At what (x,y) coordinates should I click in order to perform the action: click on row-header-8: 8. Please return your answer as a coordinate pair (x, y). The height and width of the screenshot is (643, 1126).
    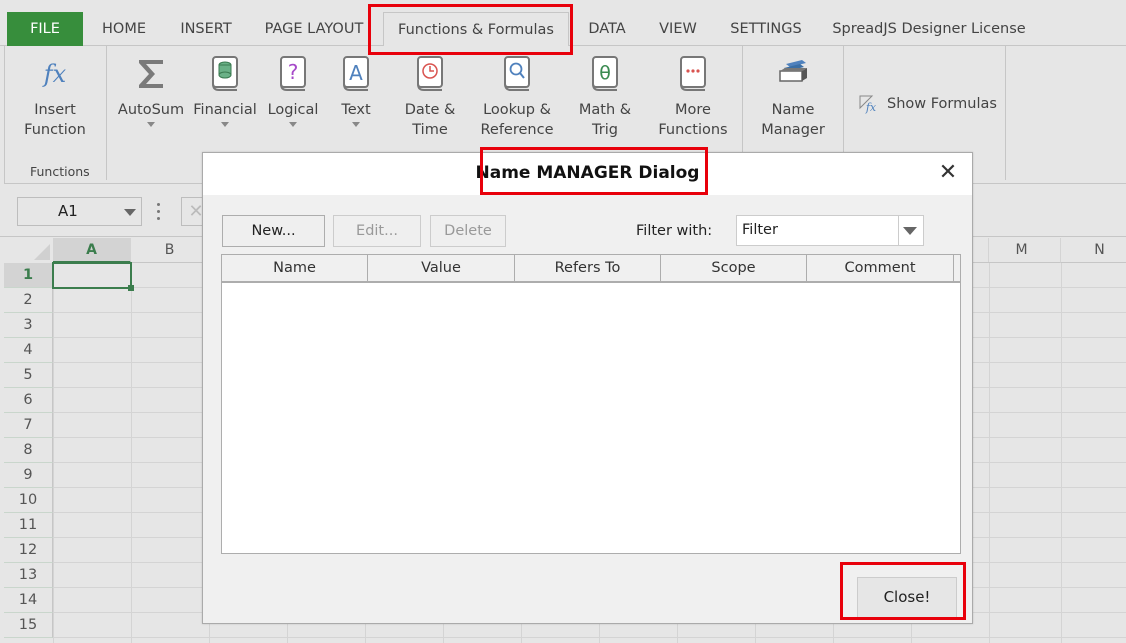
    Looking at the image, I should click on (28, 450).